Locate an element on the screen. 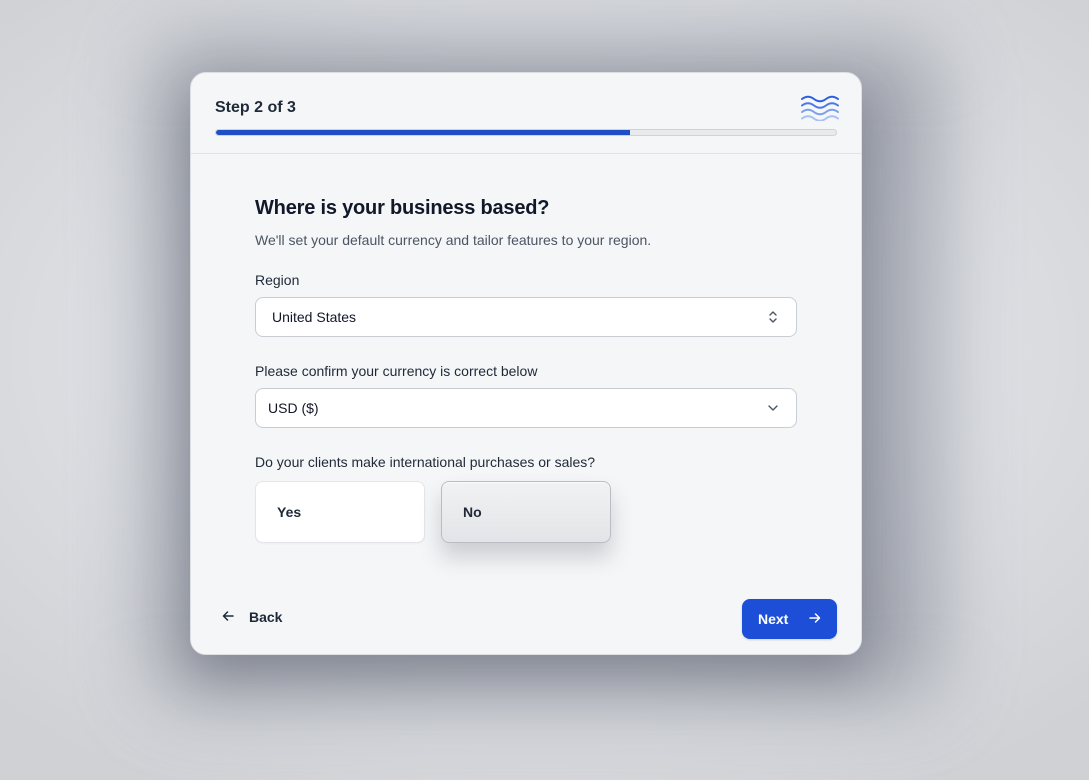 This screenshot has width=1089, height=780. back-button-label: Back is located at coordinates (266, 617).